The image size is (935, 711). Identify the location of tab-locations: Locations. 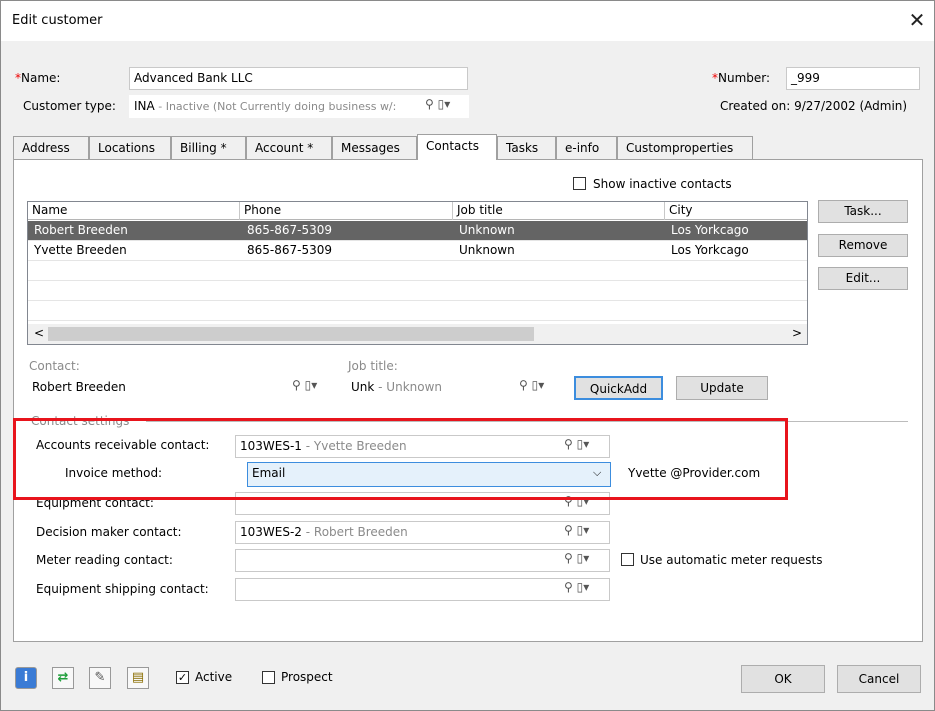
(130, 147).